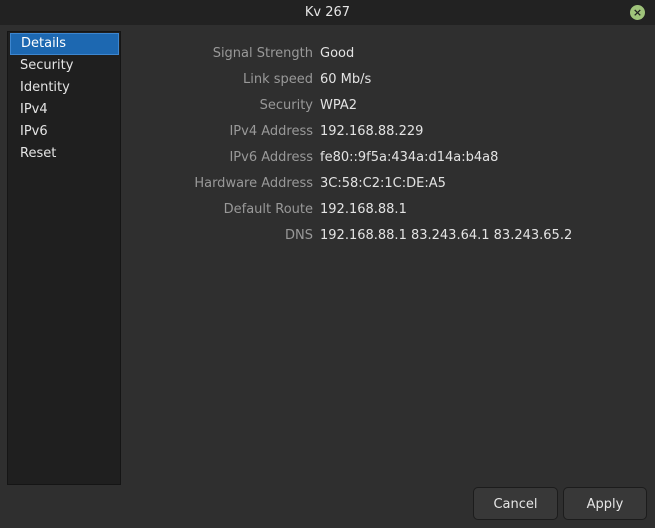 The height and width of the screenshot is (528, 655). What do you see at coordinates (372, 131) in the screenshot?
I see `ipv4-address-value: 192.168.88.229` at bounding box center [372, 131].